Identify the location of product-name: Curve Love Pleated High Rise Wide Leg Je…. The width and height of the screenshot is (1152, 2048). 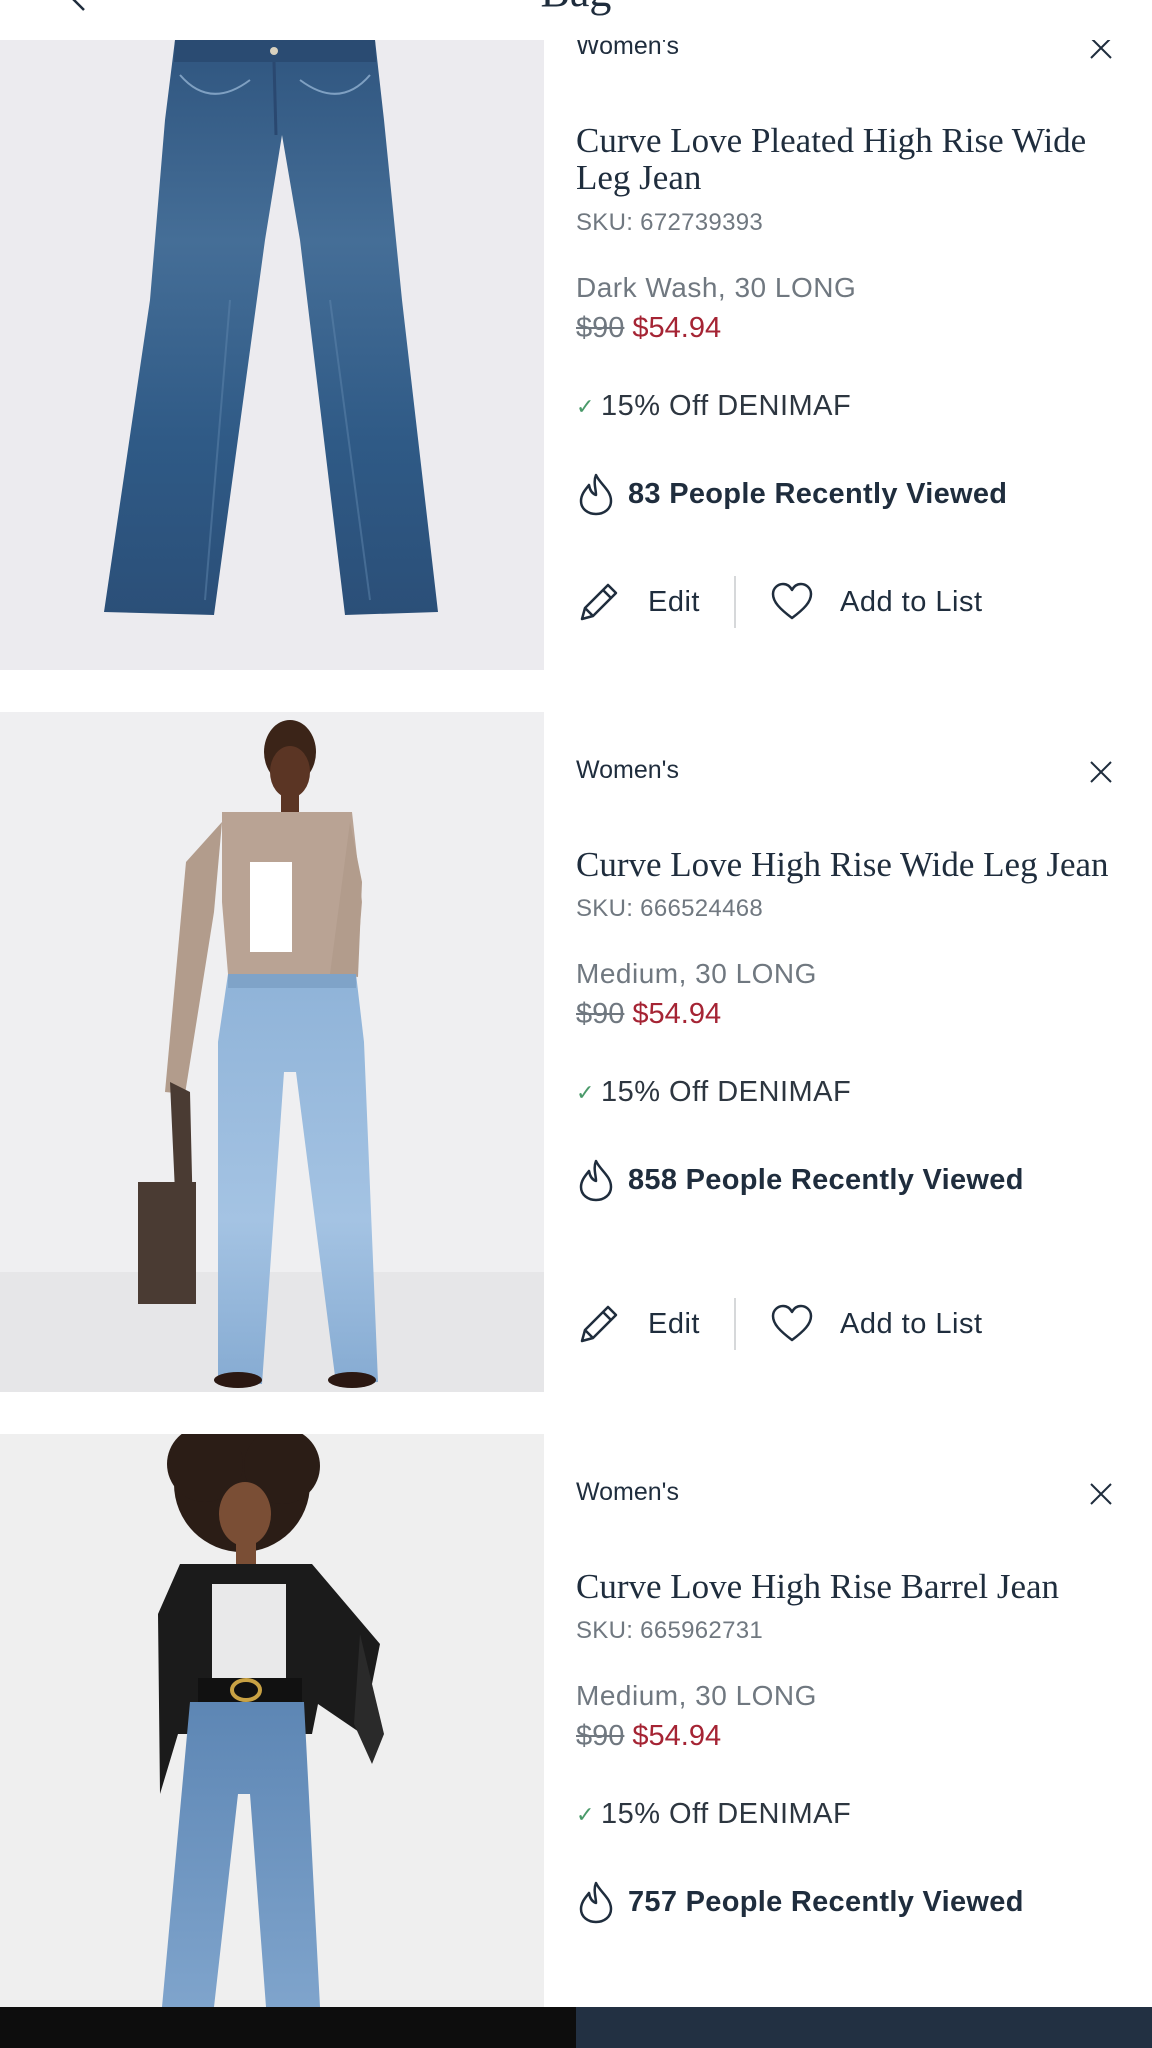
(854, 159).